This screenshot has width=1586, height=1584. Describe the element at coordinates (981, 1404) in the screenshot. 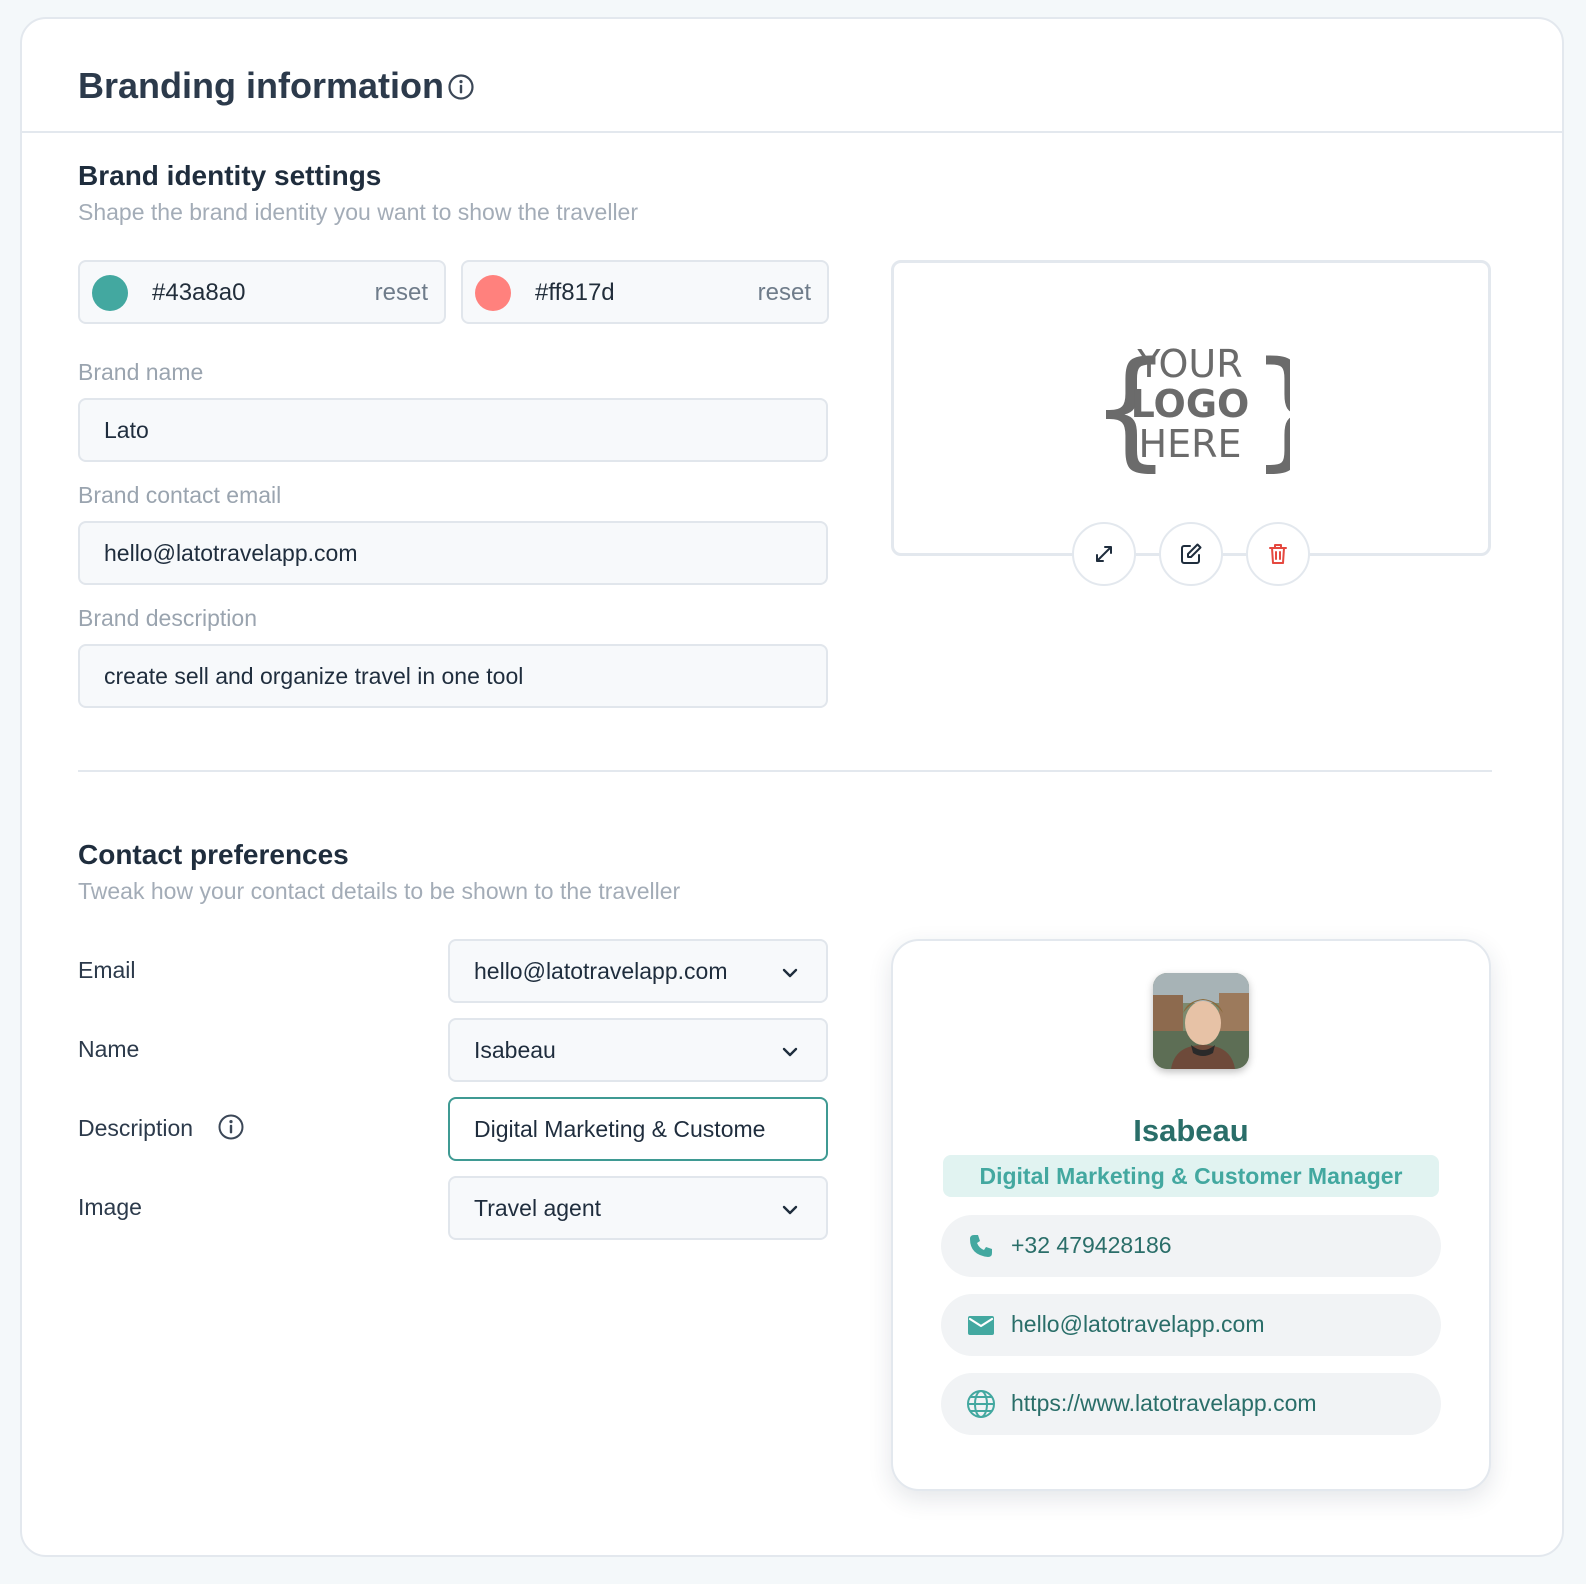

I see `globe-icon` at that location.